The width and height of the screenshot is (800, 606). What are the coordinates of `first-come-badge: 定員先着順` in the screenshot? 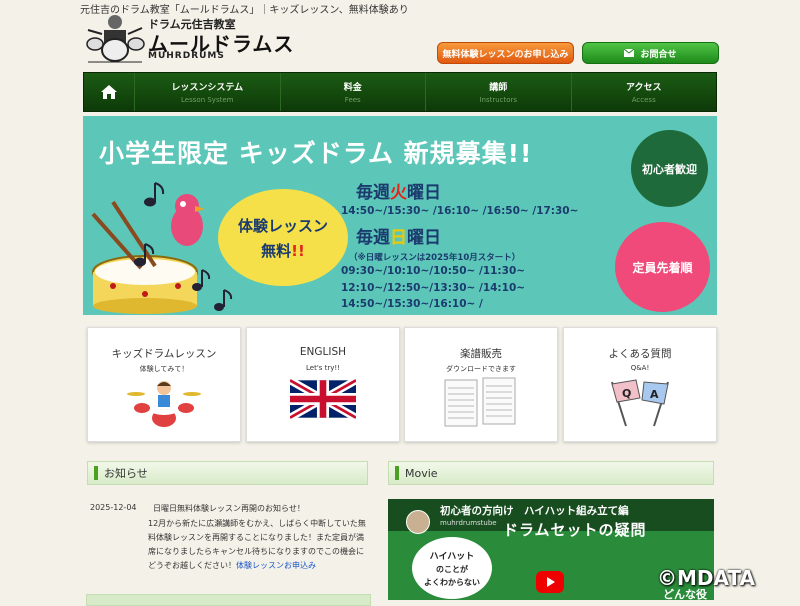 It's located at (662, 267).